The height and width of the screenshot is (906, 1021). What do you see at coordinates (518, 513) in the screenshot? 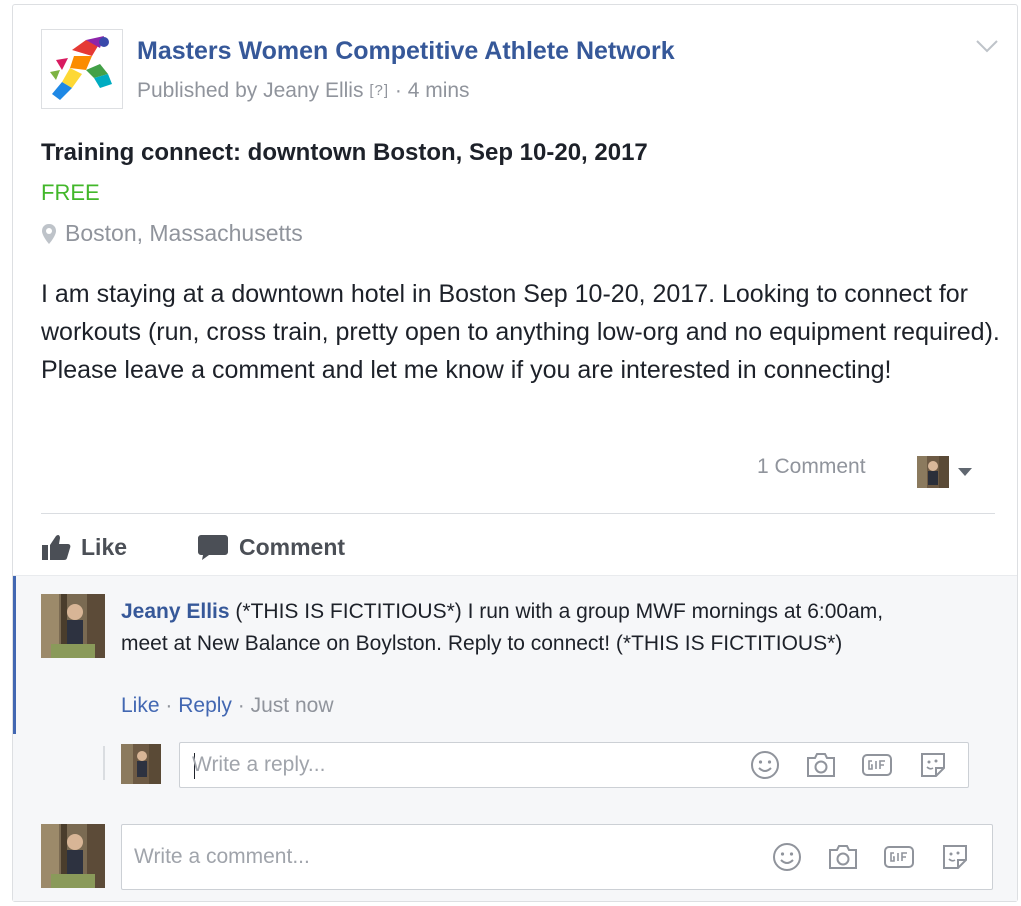
I see `divider` at bounding box center [518, 513].